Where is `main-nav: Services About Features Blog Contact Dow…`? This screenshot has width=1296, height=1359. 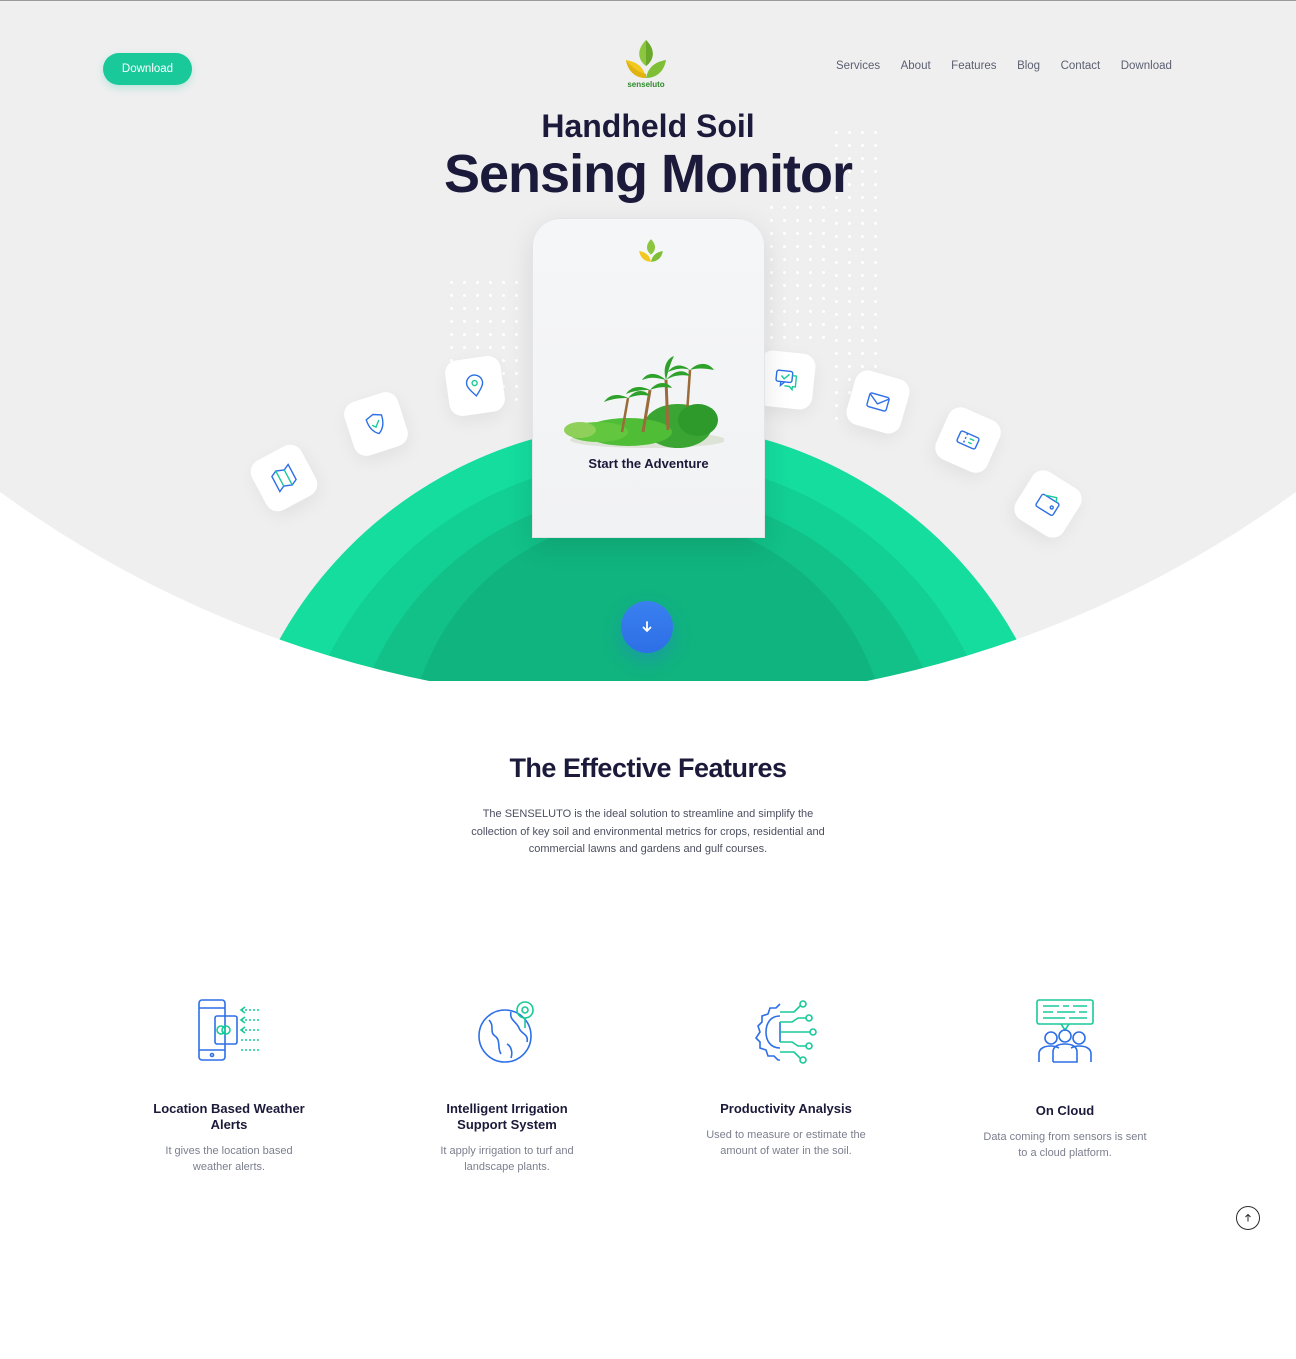
main-nav: Services About Features Blog Contact Dow… is located at coordinates (1014, 66).